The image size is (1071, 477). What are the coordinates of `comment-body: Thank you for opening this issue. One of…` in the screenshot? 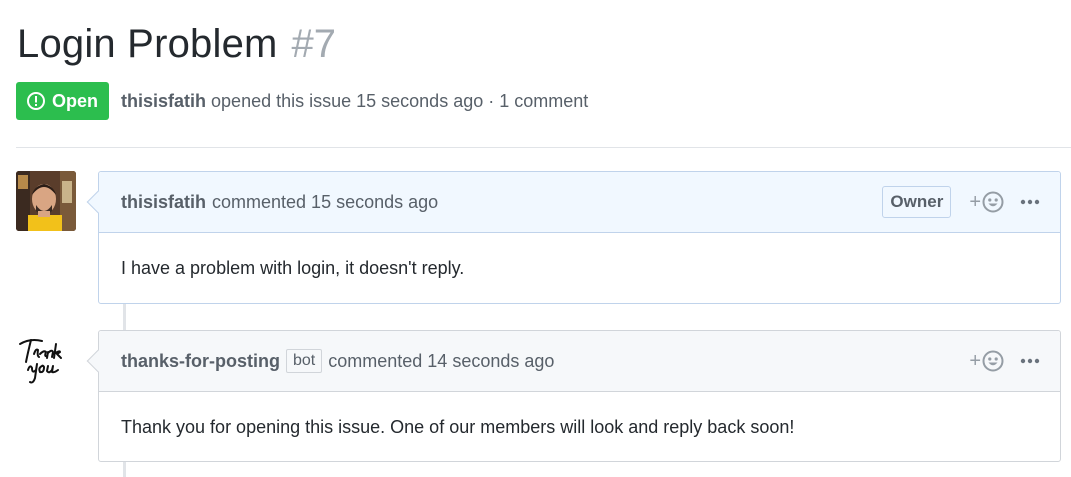 It's located at (458, 426).